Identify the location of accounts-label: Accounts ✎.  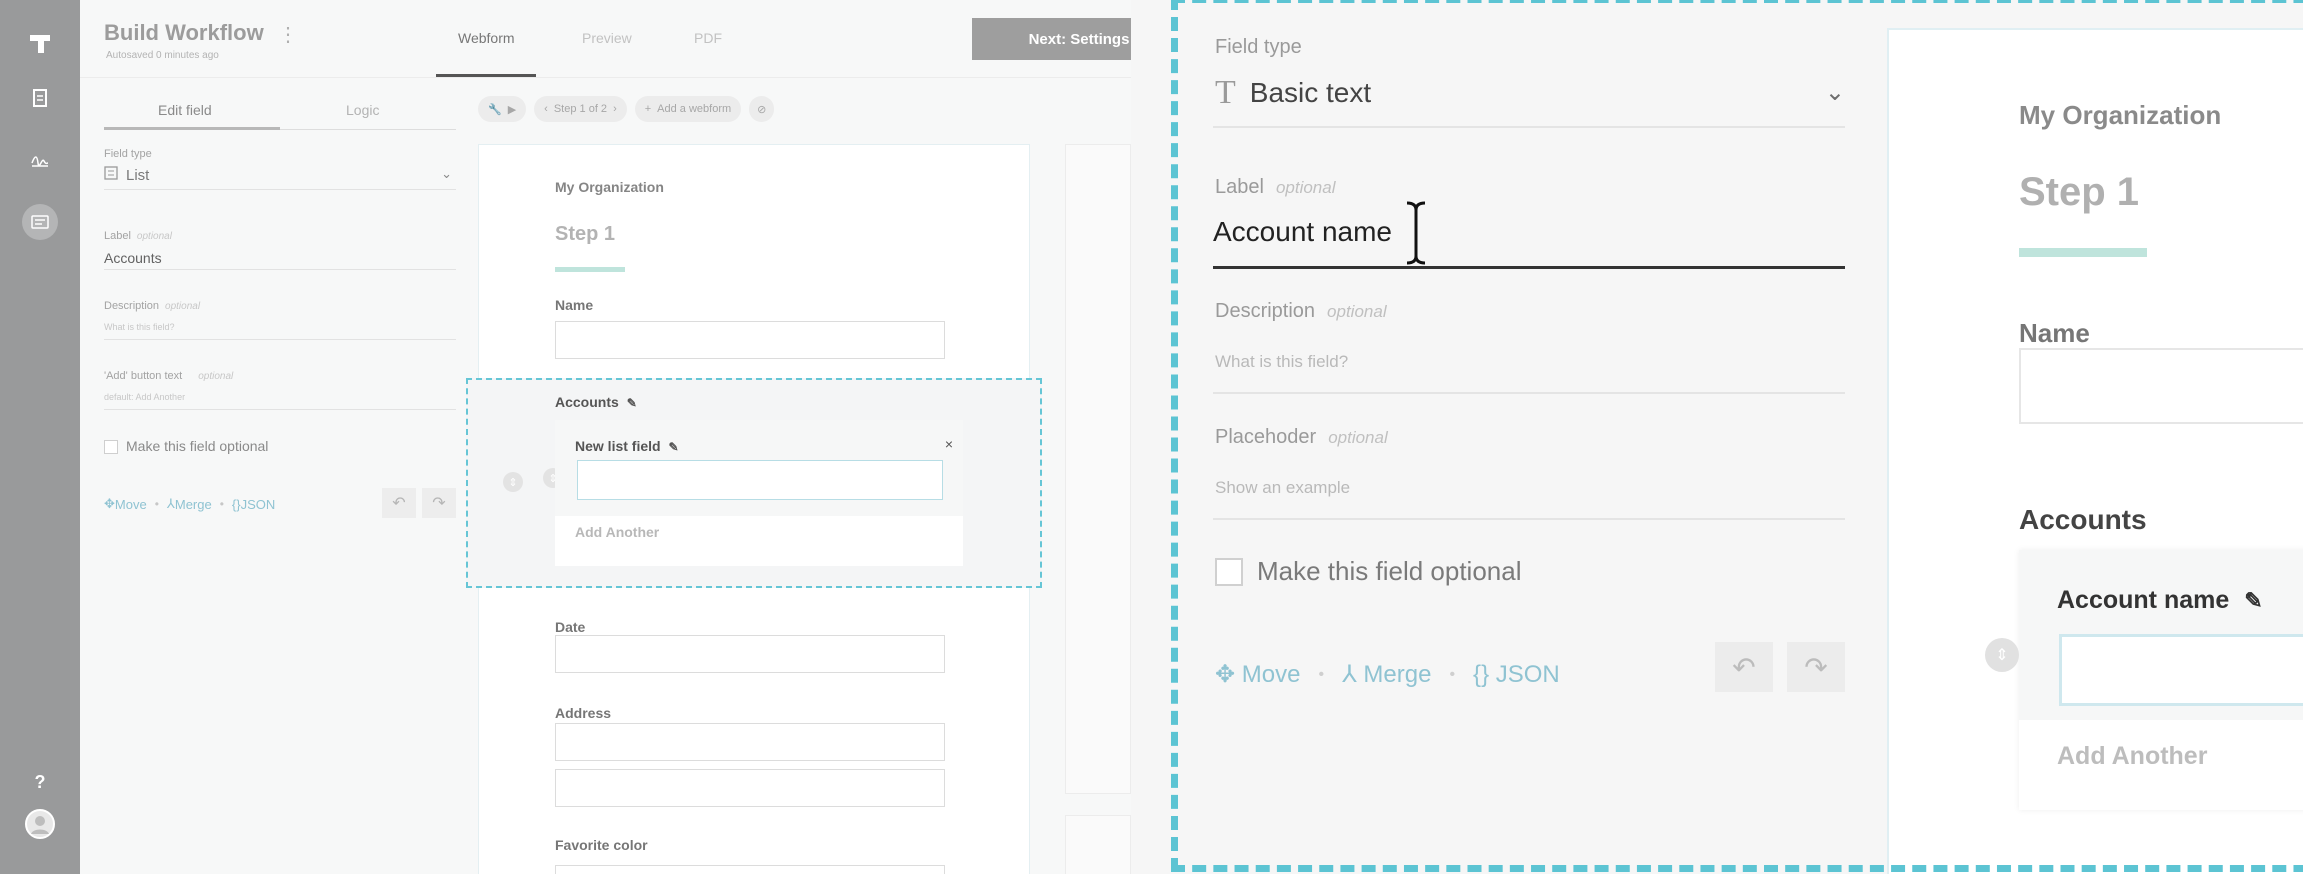
(596, 402).